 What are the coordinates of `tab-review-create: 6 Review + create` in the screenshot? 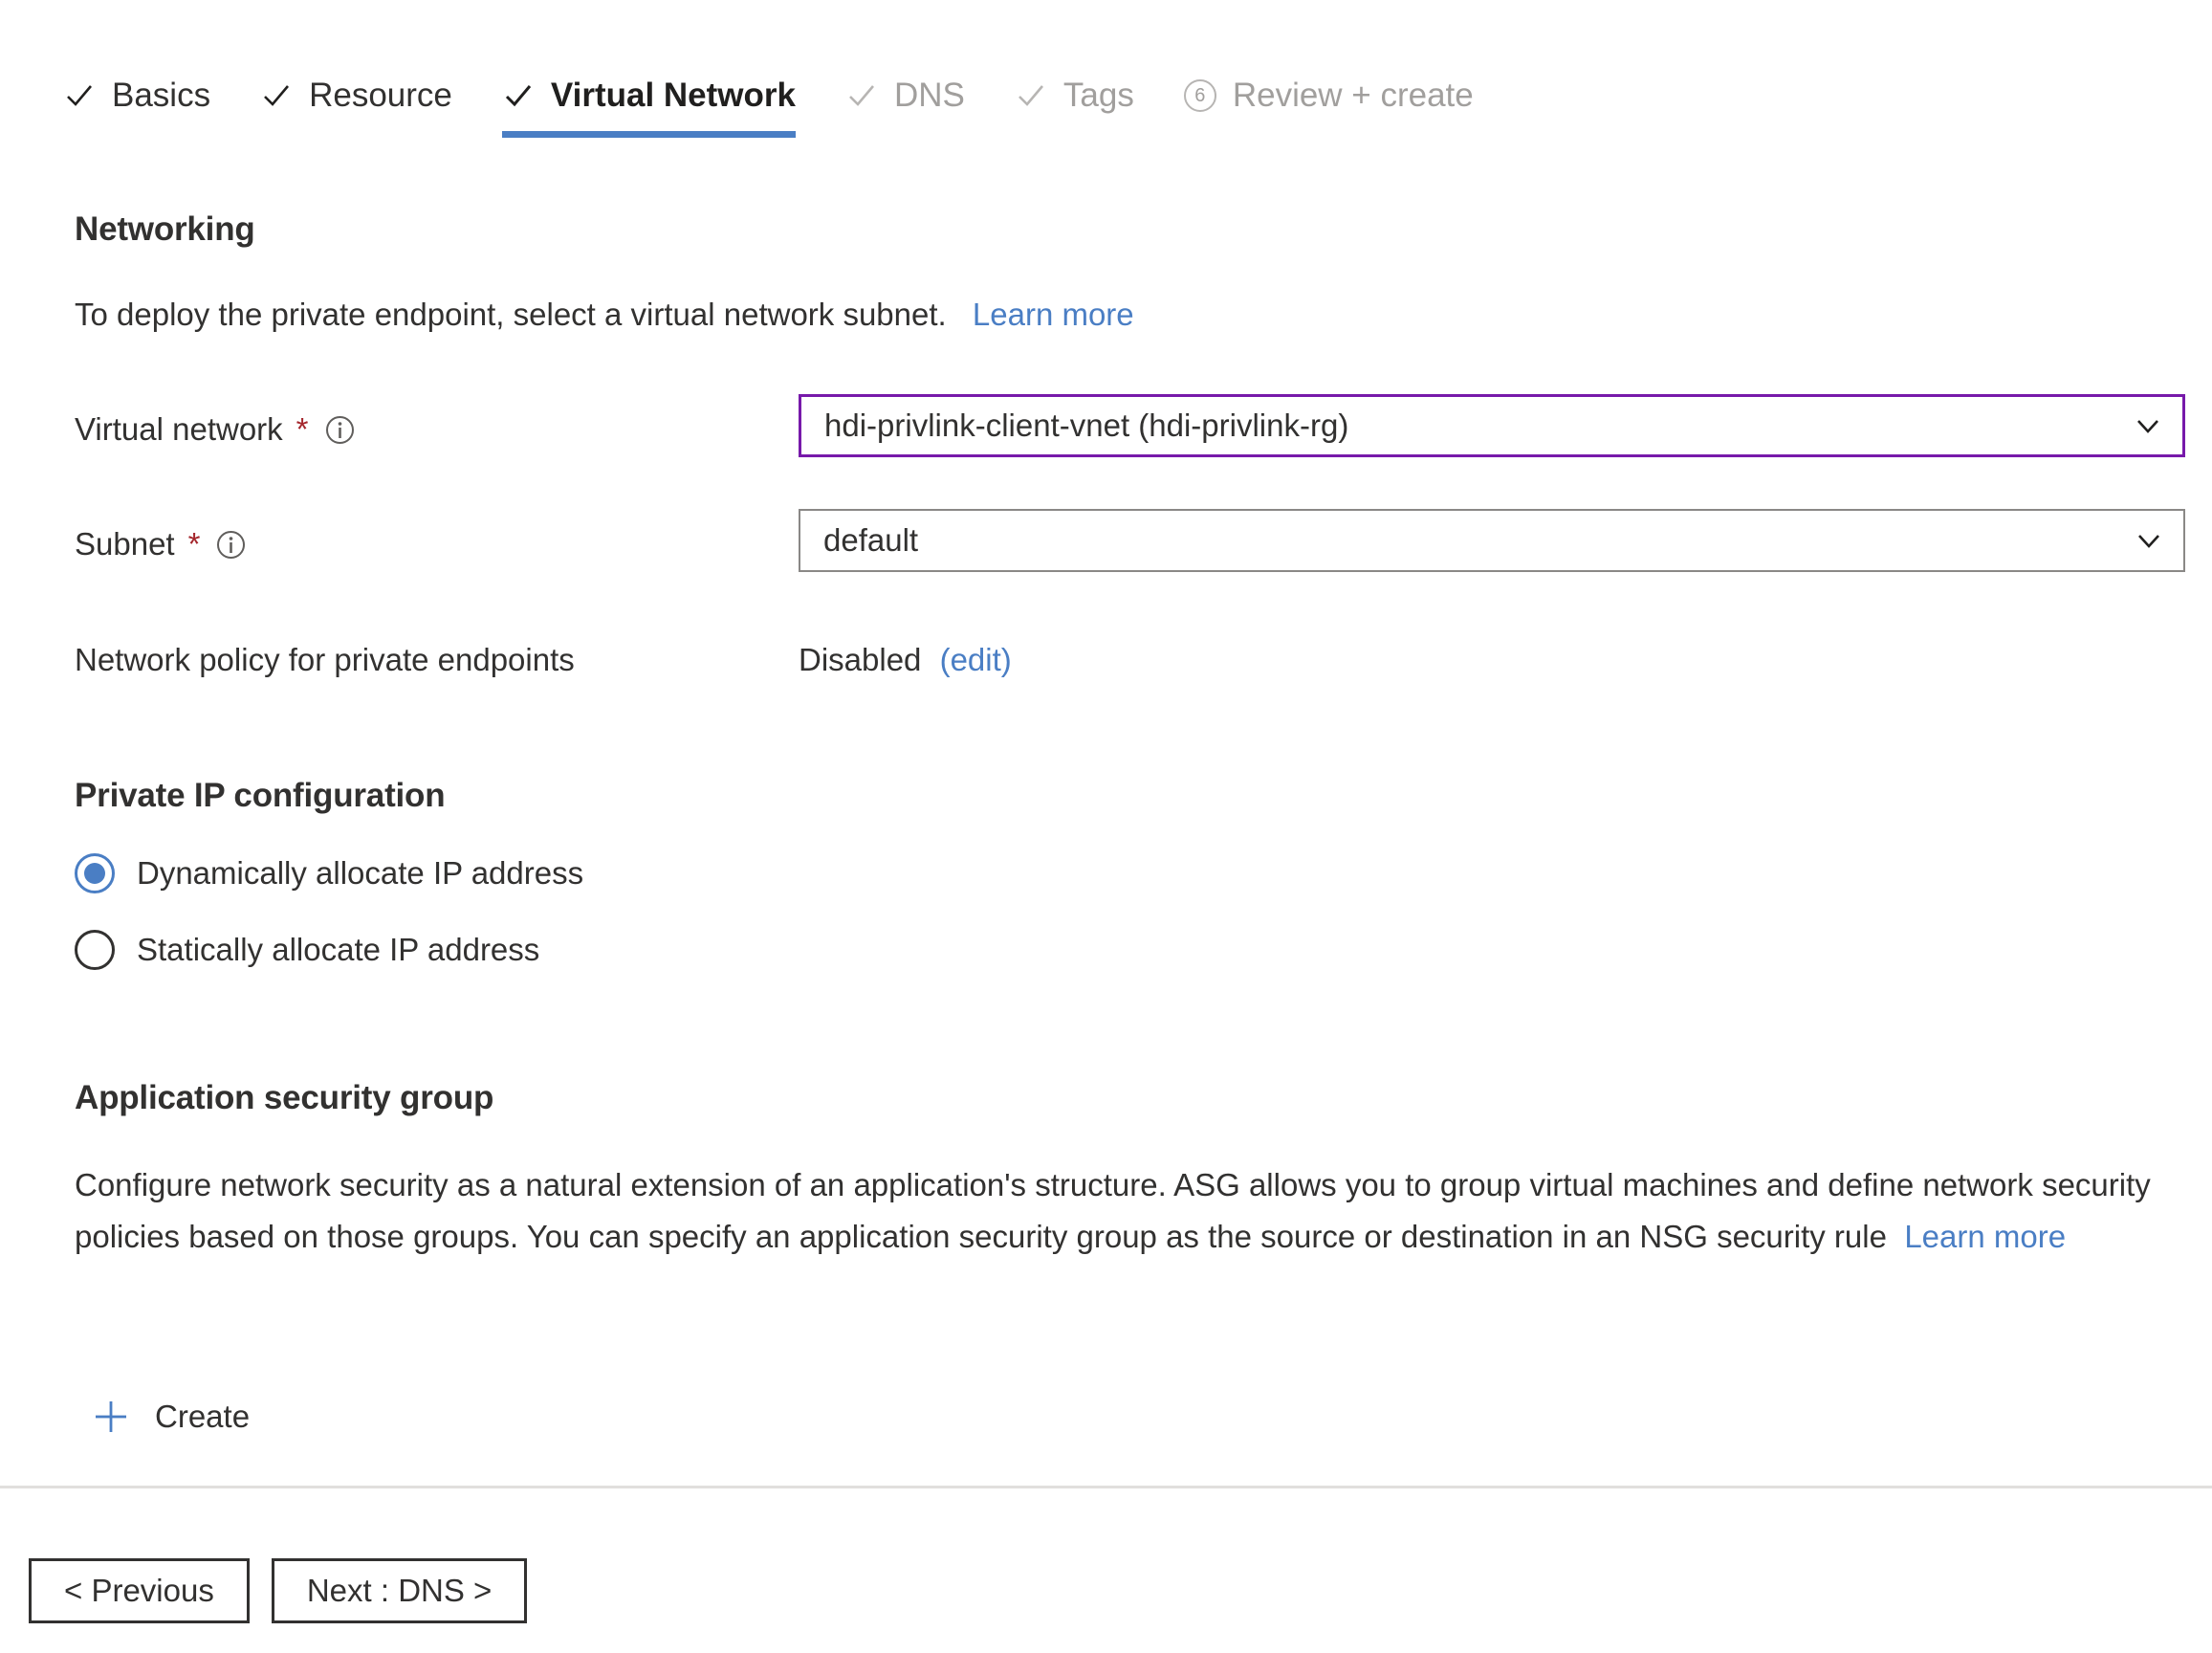 It's located at (1329, 106).